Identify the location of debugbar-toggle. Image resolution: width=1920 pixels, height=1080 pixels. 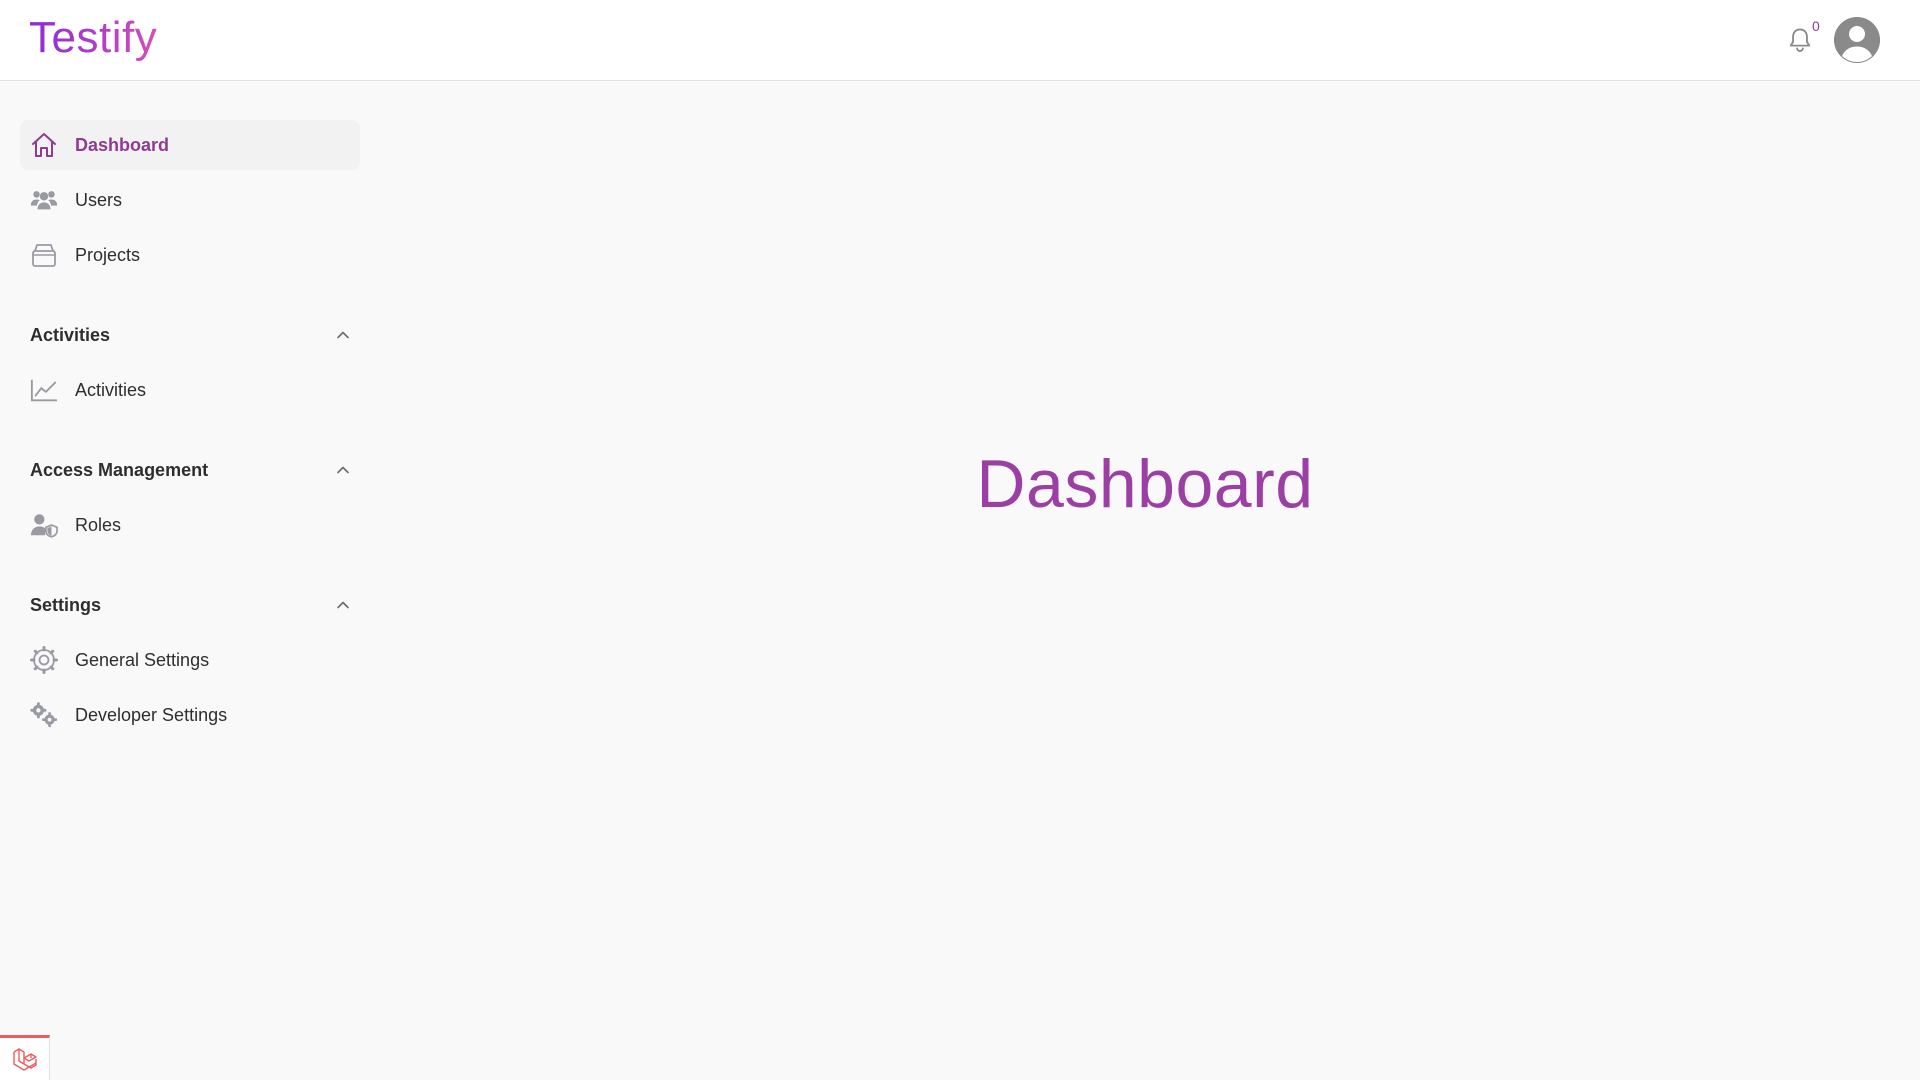
(25, 1057).